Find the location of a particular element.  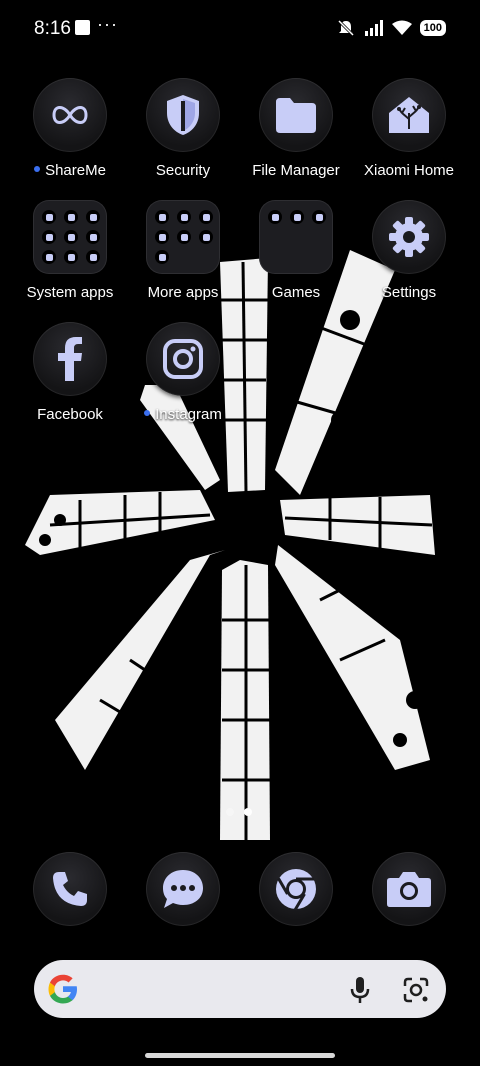

app-label: ShareMe is located at coordinates (75, 170).